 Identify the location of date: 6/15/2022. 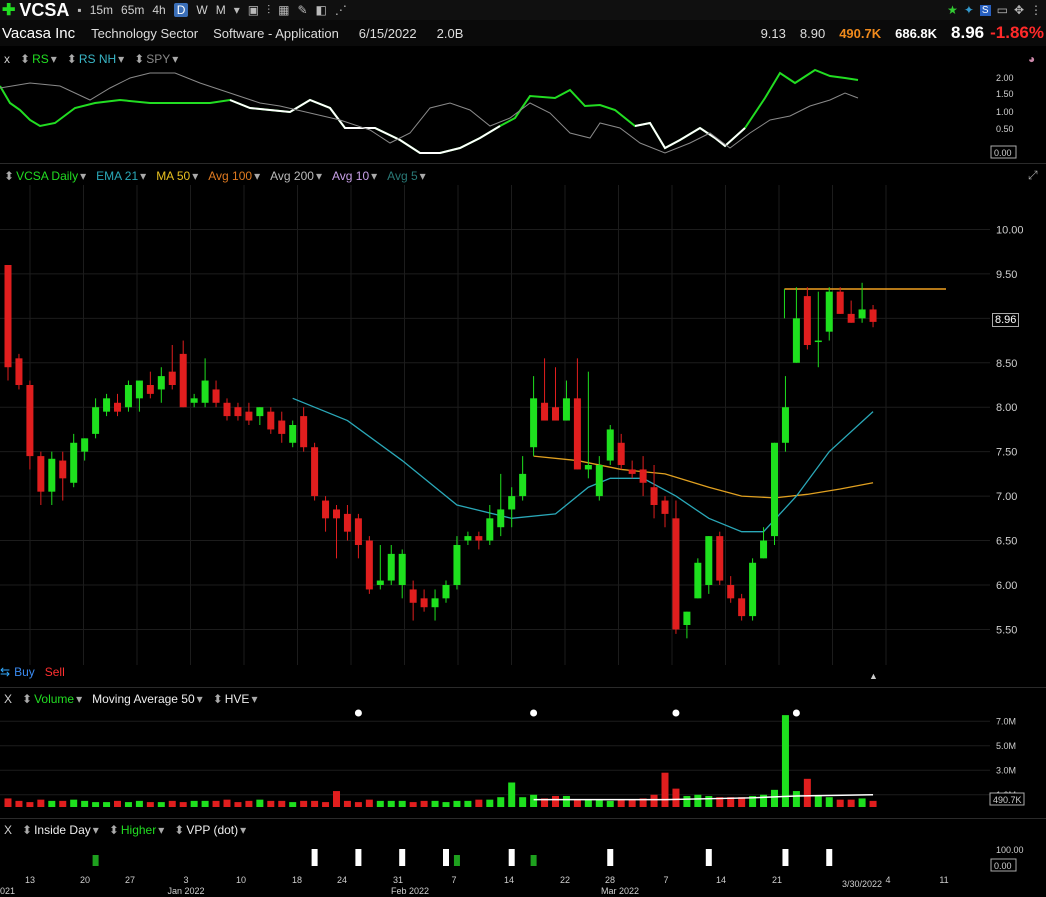
(387, 33).